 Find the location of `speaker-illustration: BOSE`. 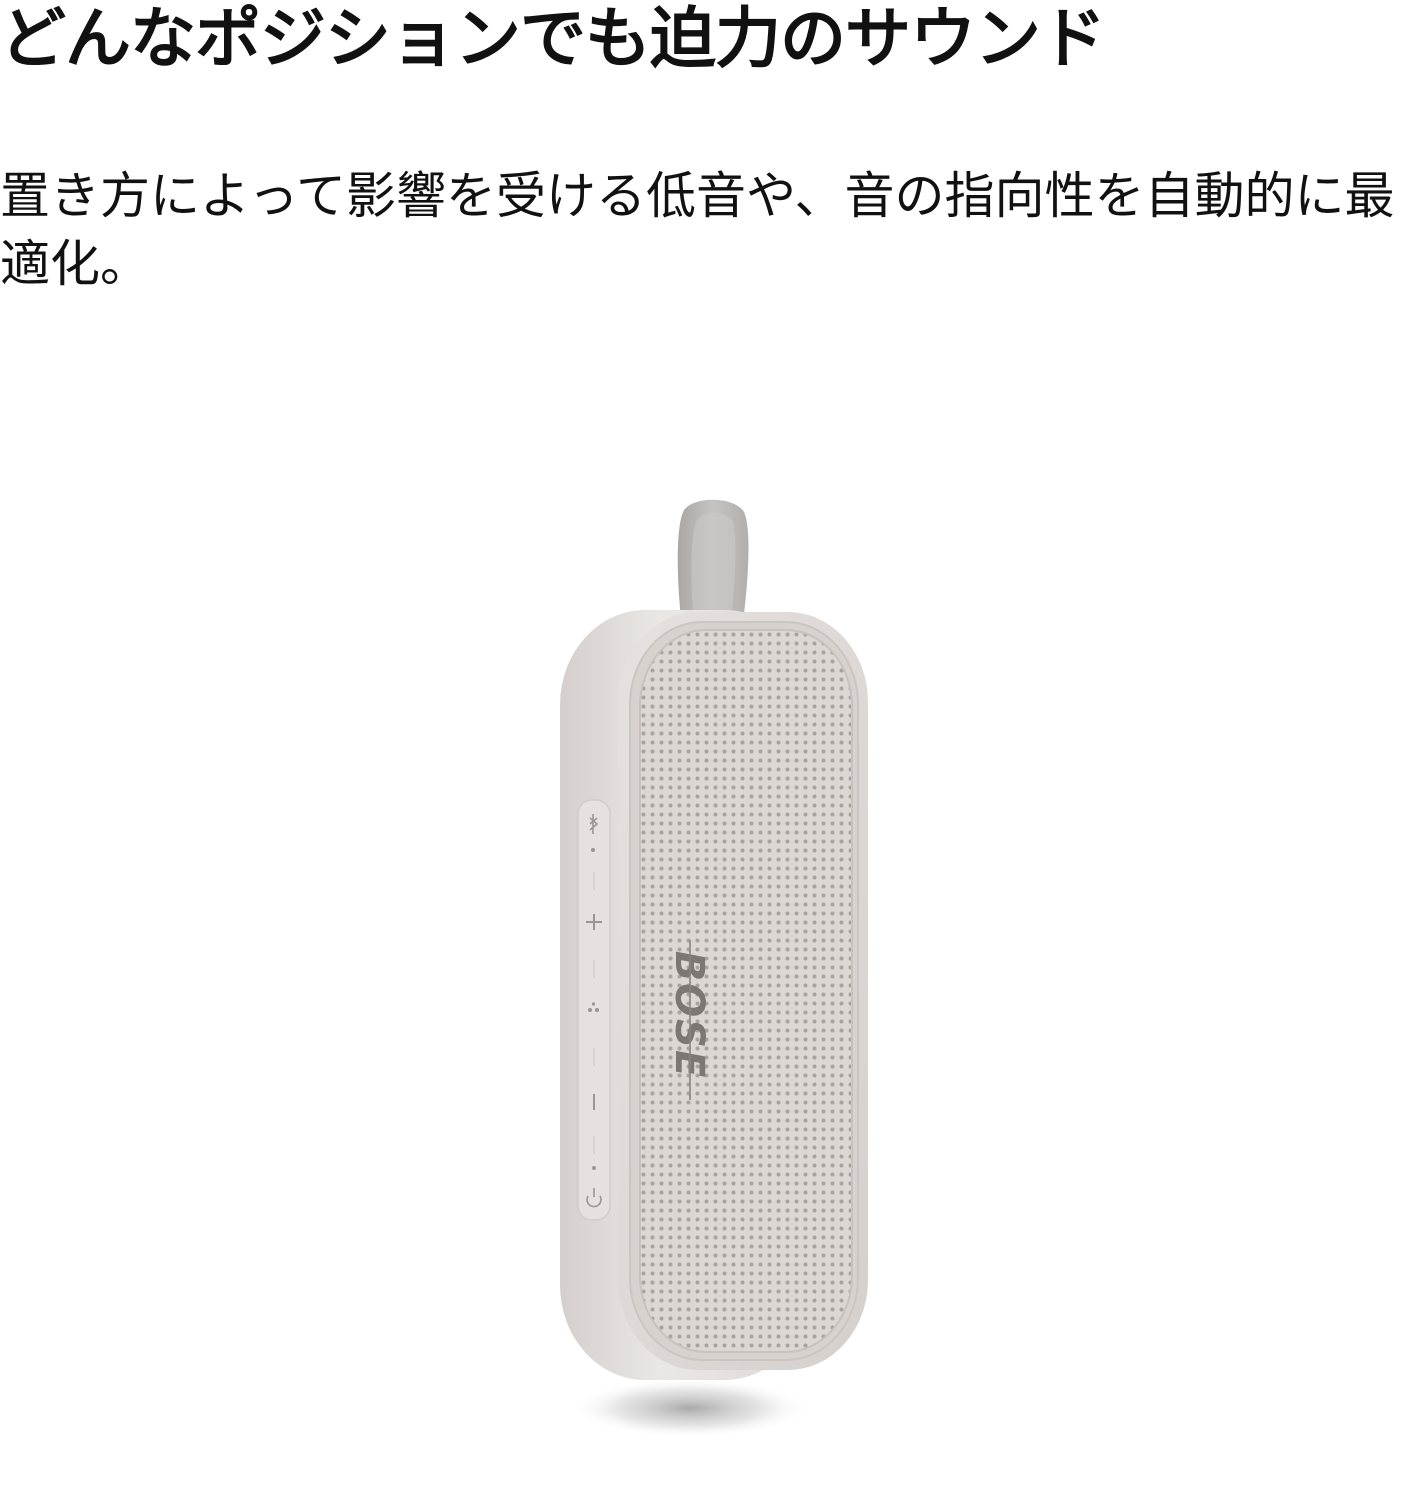

speaker-illustration: BOSE is located at coordinates (714, 968).